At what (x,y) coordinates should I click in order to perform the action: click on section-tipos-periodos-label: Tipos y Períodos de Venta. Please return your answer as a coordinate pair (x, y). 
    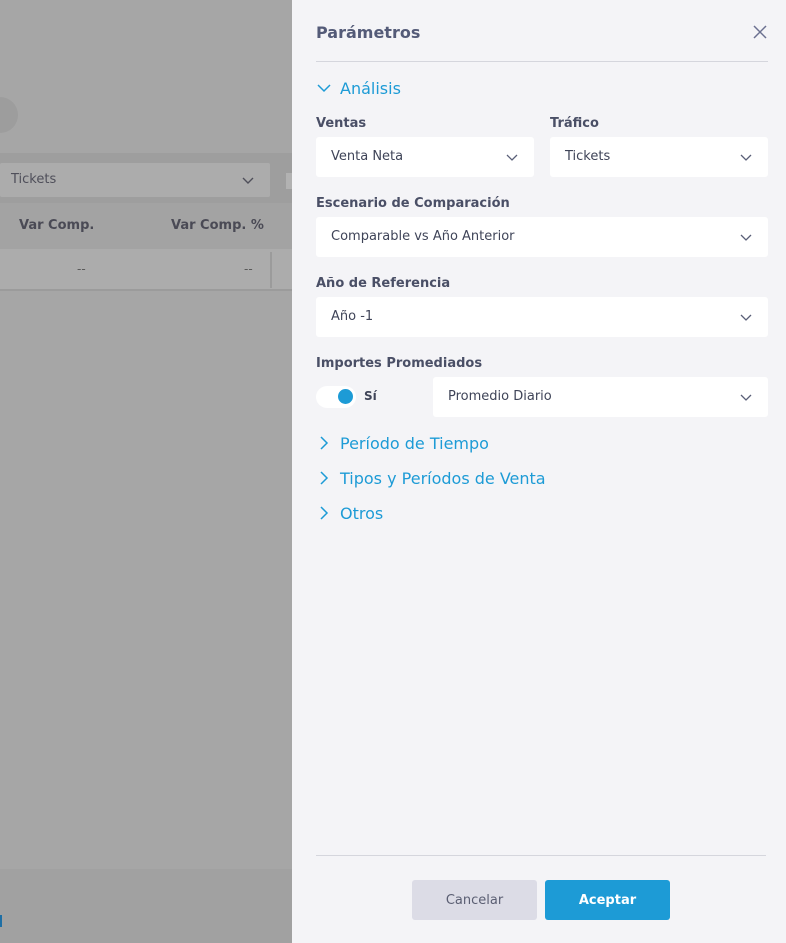
    Looking at the image, I should click on (443, 478).